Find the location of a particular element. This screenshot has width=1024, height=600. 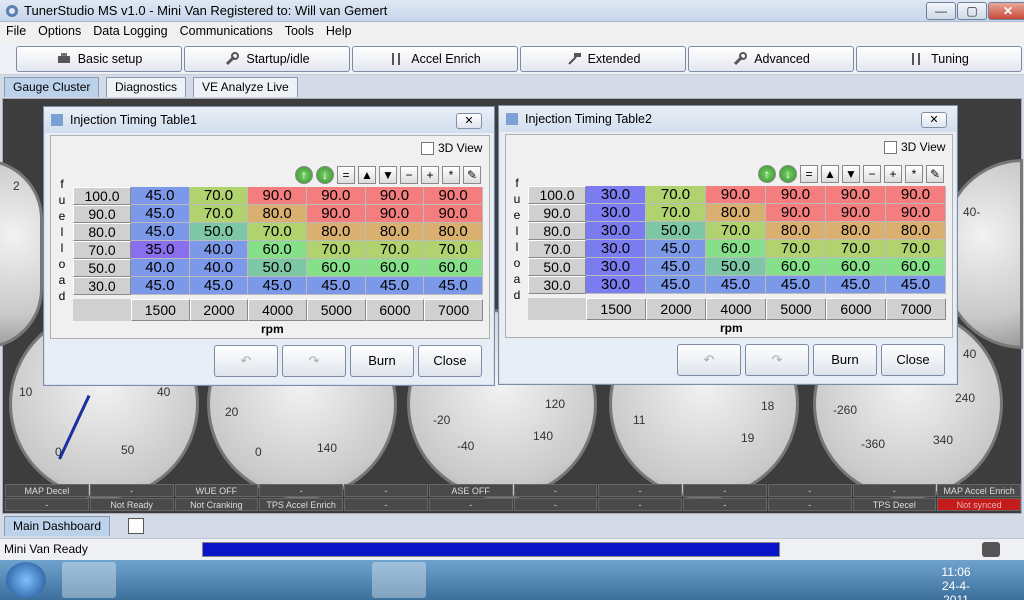

internet-explorer-icon is located at coordinates (213, 580).